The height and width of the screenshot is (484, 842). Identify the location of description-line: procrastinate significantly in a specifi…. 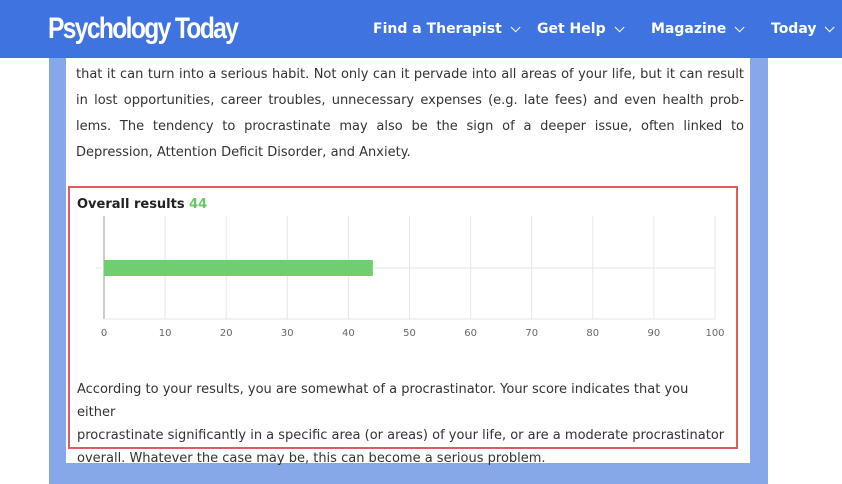
(401, 435).